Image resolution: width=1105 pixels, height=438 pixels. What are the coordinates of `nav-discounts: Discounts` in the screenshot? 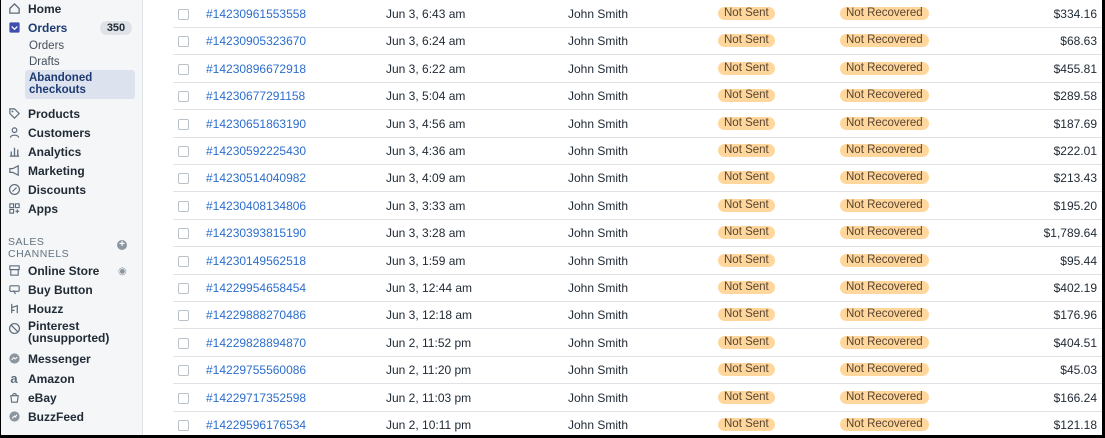 It's located at (46, 189).